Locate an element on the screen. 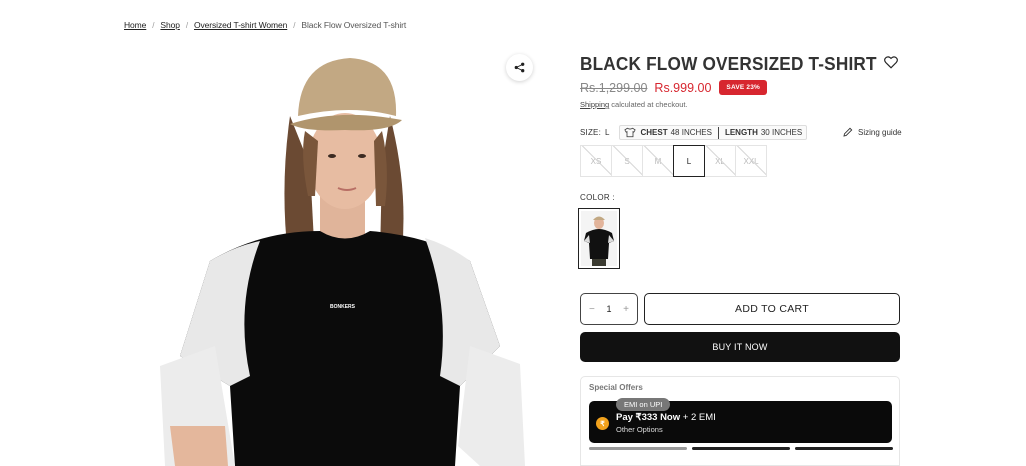  tshirt-icon is located at coordinates (630, 132).